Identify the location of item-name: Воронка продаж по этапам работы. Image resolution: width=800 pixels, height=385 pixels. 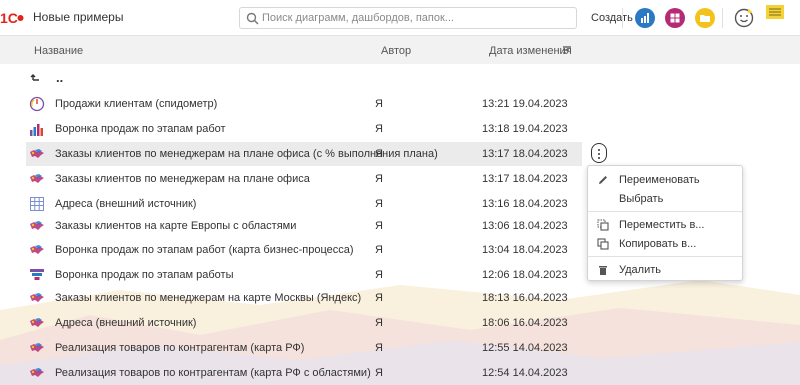
(144, 275).